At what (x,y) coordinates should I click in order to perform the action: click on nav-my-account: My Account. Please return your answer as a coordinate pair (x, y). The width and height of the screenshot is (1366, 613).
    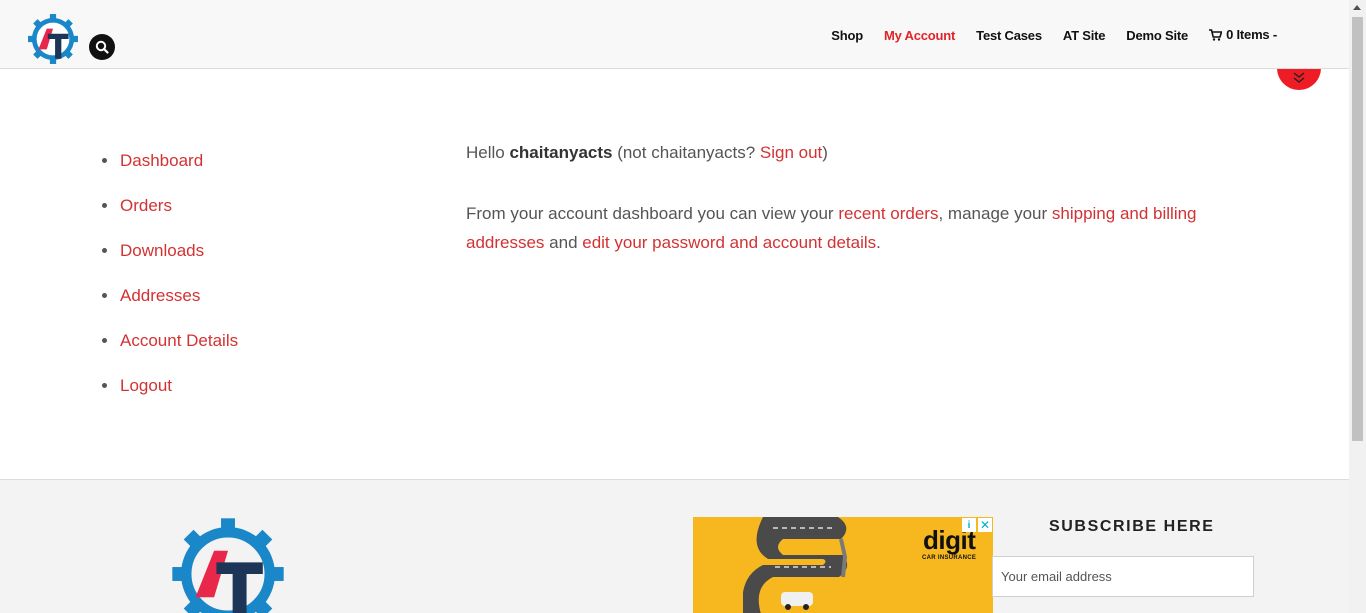
    Looking at the image, I should click on (919, 35).